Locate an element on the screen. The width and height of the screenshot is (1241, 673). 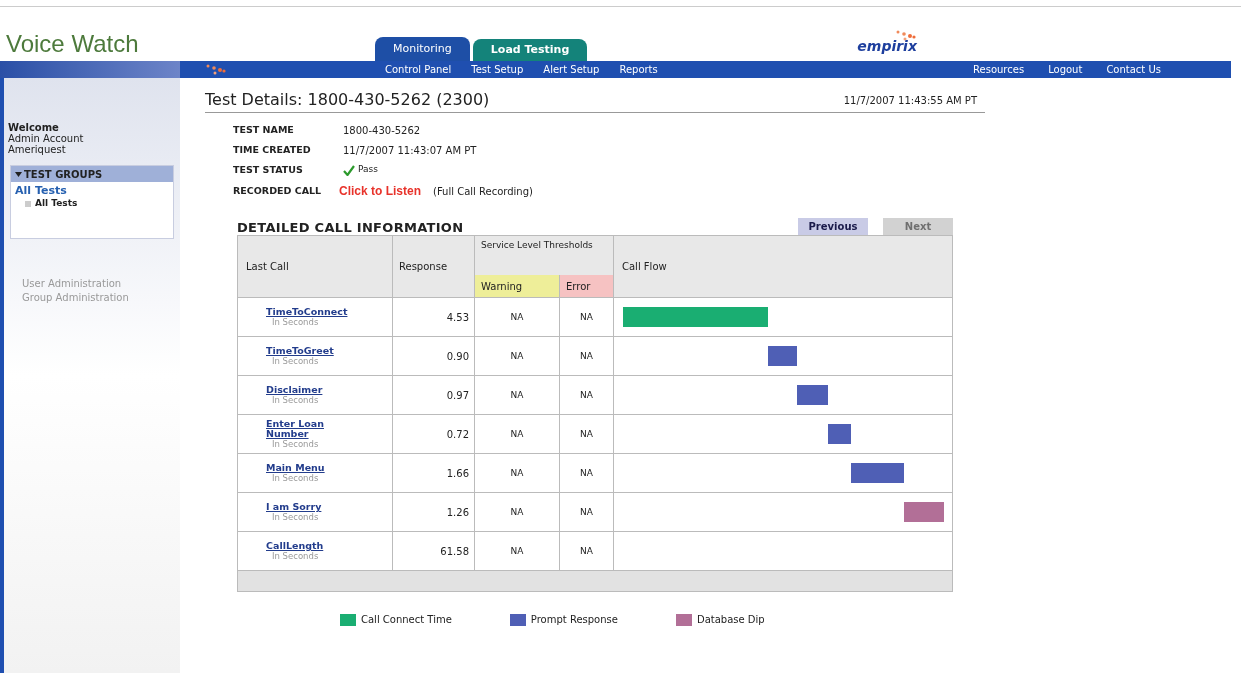
listen-link: Click to Listen is located at coordinates (380, 191).